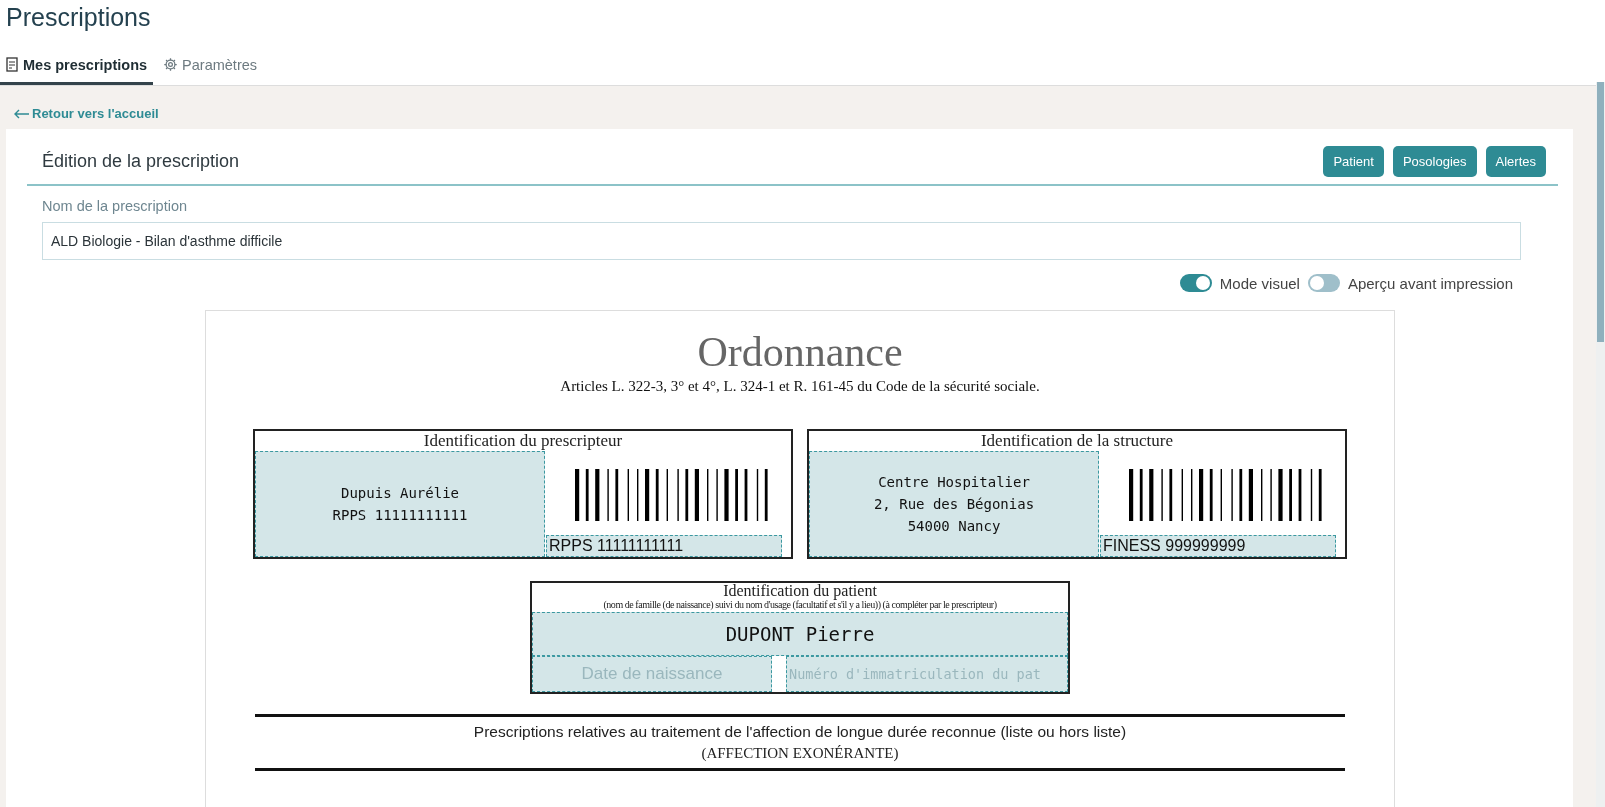 The image size is (1605, 807). Describe the element at coordinates (86, 113) in the screenshot. I see `back-link: Retour vers l'accueil` at that location.